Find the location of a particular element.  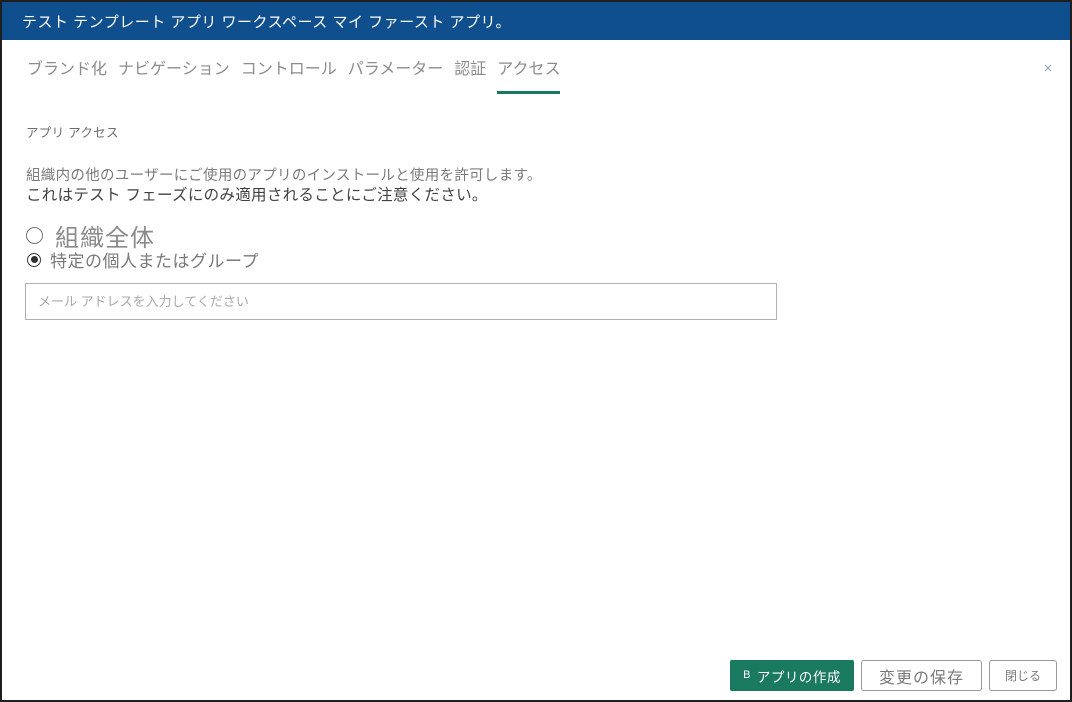

create-app-button: B アプリの作成 is located at coordinates (792, 675).